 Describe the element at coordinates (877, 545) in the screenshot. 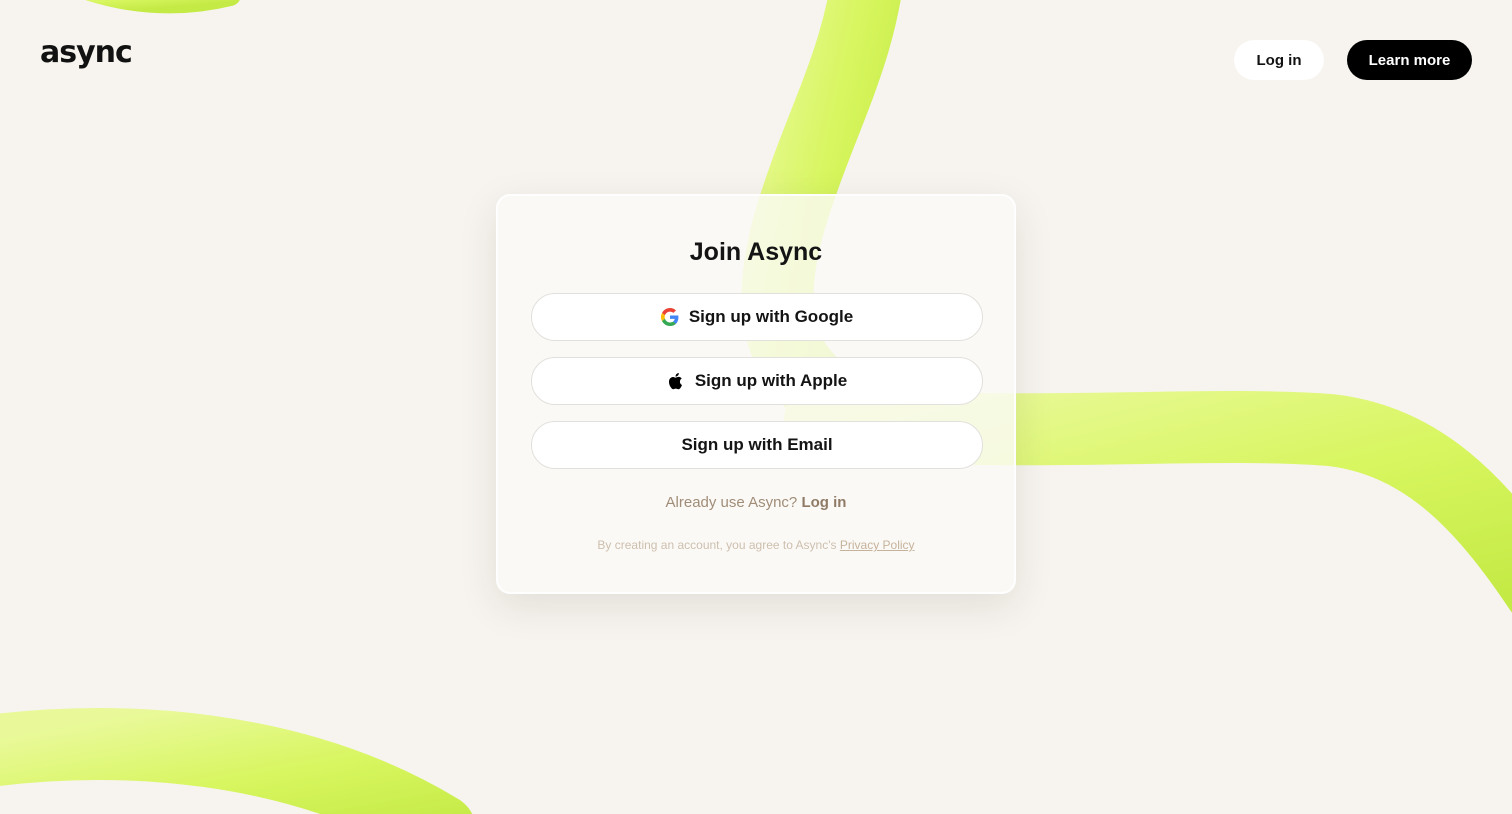

I see `privacy-policy-link: Privacy Policy` at that location.